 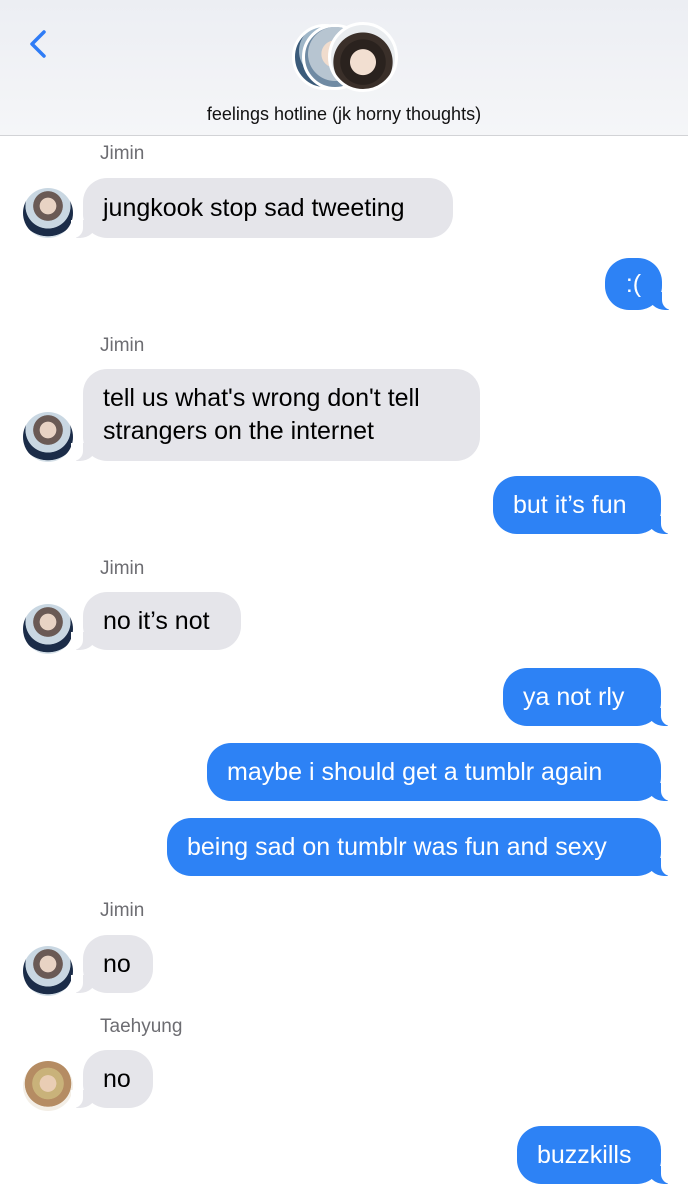 What do you see at coordinates (415, 771) in the screenshot?
I see `message-text: maybe i should get a tumblr again` at bounding box center [415, 771].